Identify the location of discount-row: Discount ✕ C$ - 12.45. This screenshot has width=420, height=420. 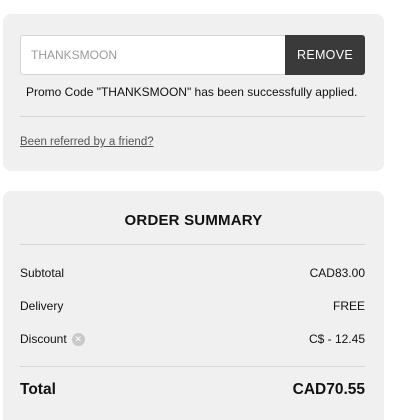
(192, 339).